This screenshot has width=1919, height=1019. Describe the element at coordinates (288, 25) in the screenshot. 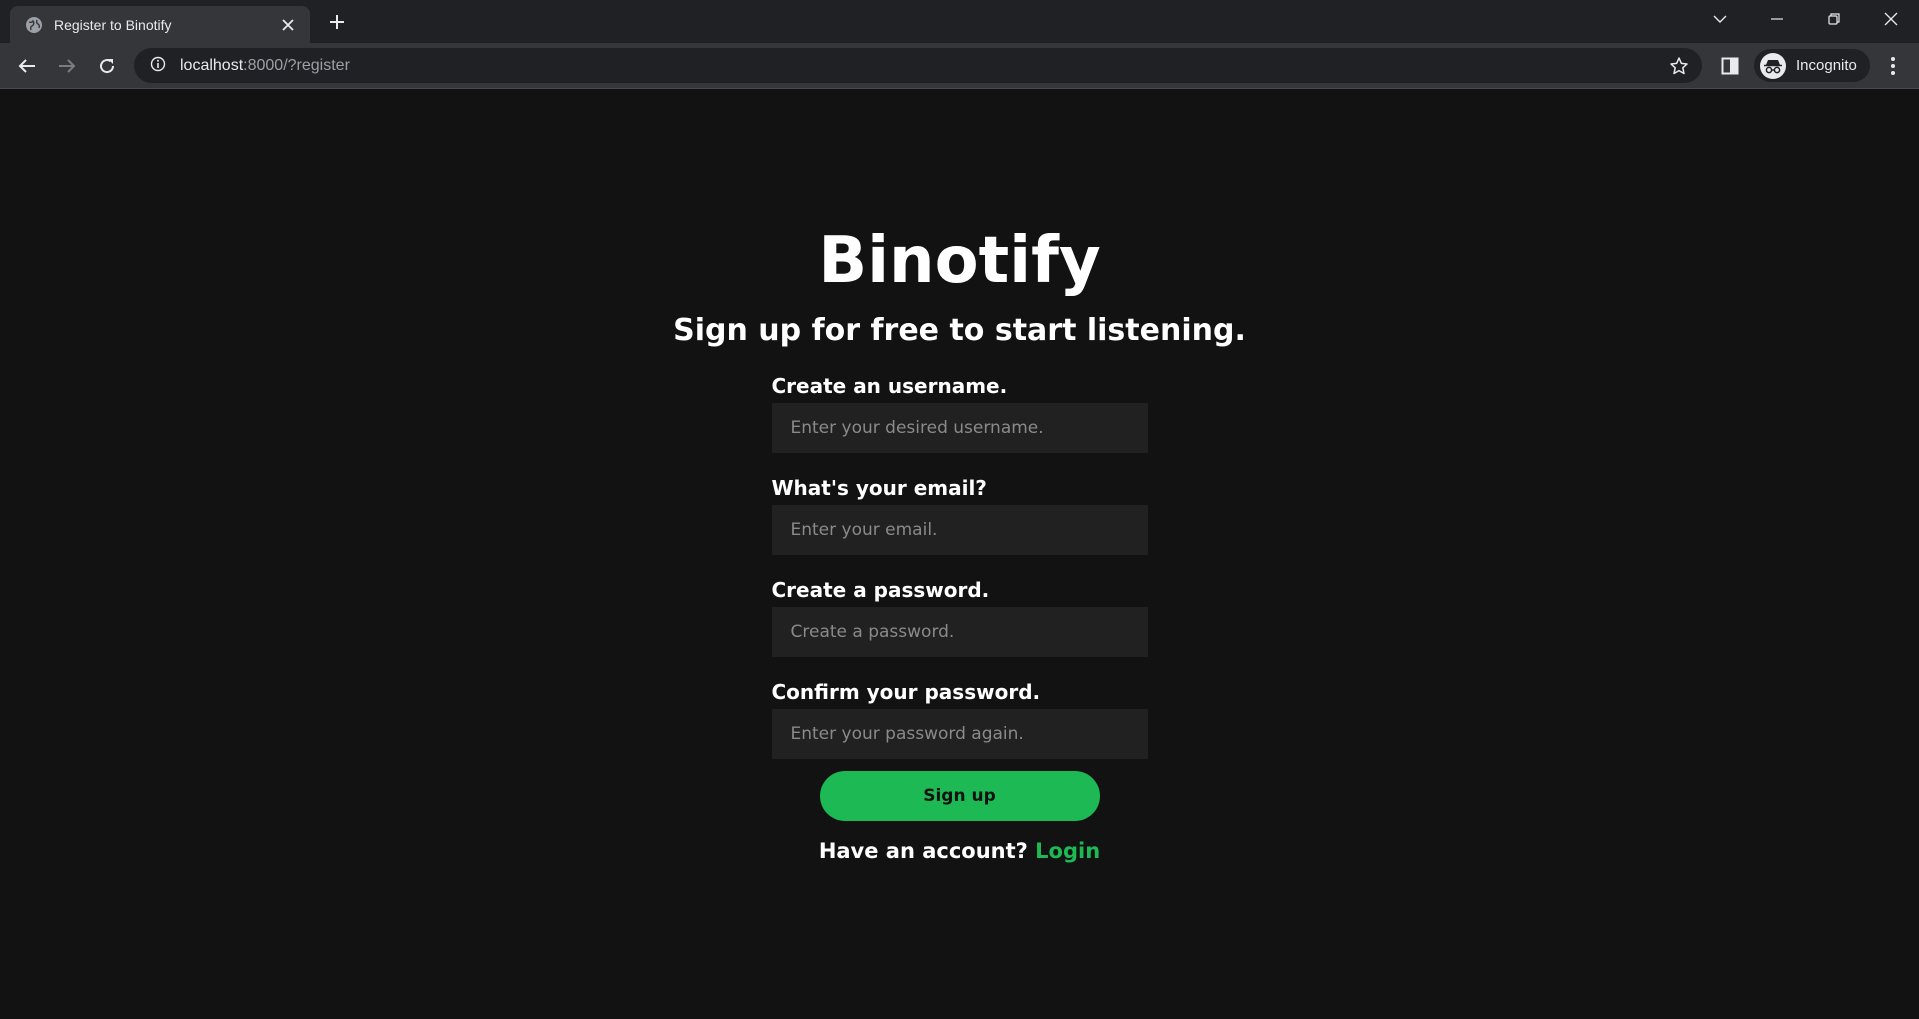

I see `close-icon` at that location.